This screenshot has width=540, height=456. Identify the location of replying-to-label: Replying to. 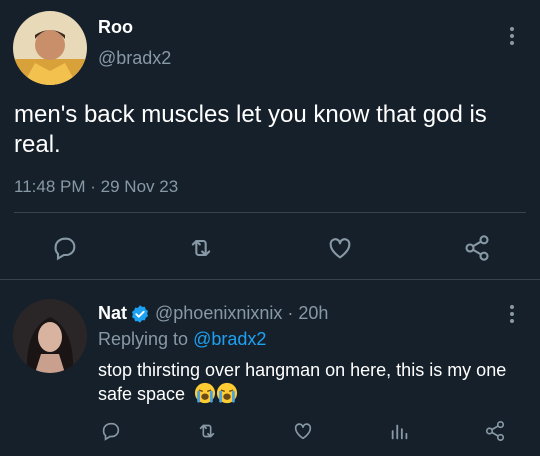
(143, 339).